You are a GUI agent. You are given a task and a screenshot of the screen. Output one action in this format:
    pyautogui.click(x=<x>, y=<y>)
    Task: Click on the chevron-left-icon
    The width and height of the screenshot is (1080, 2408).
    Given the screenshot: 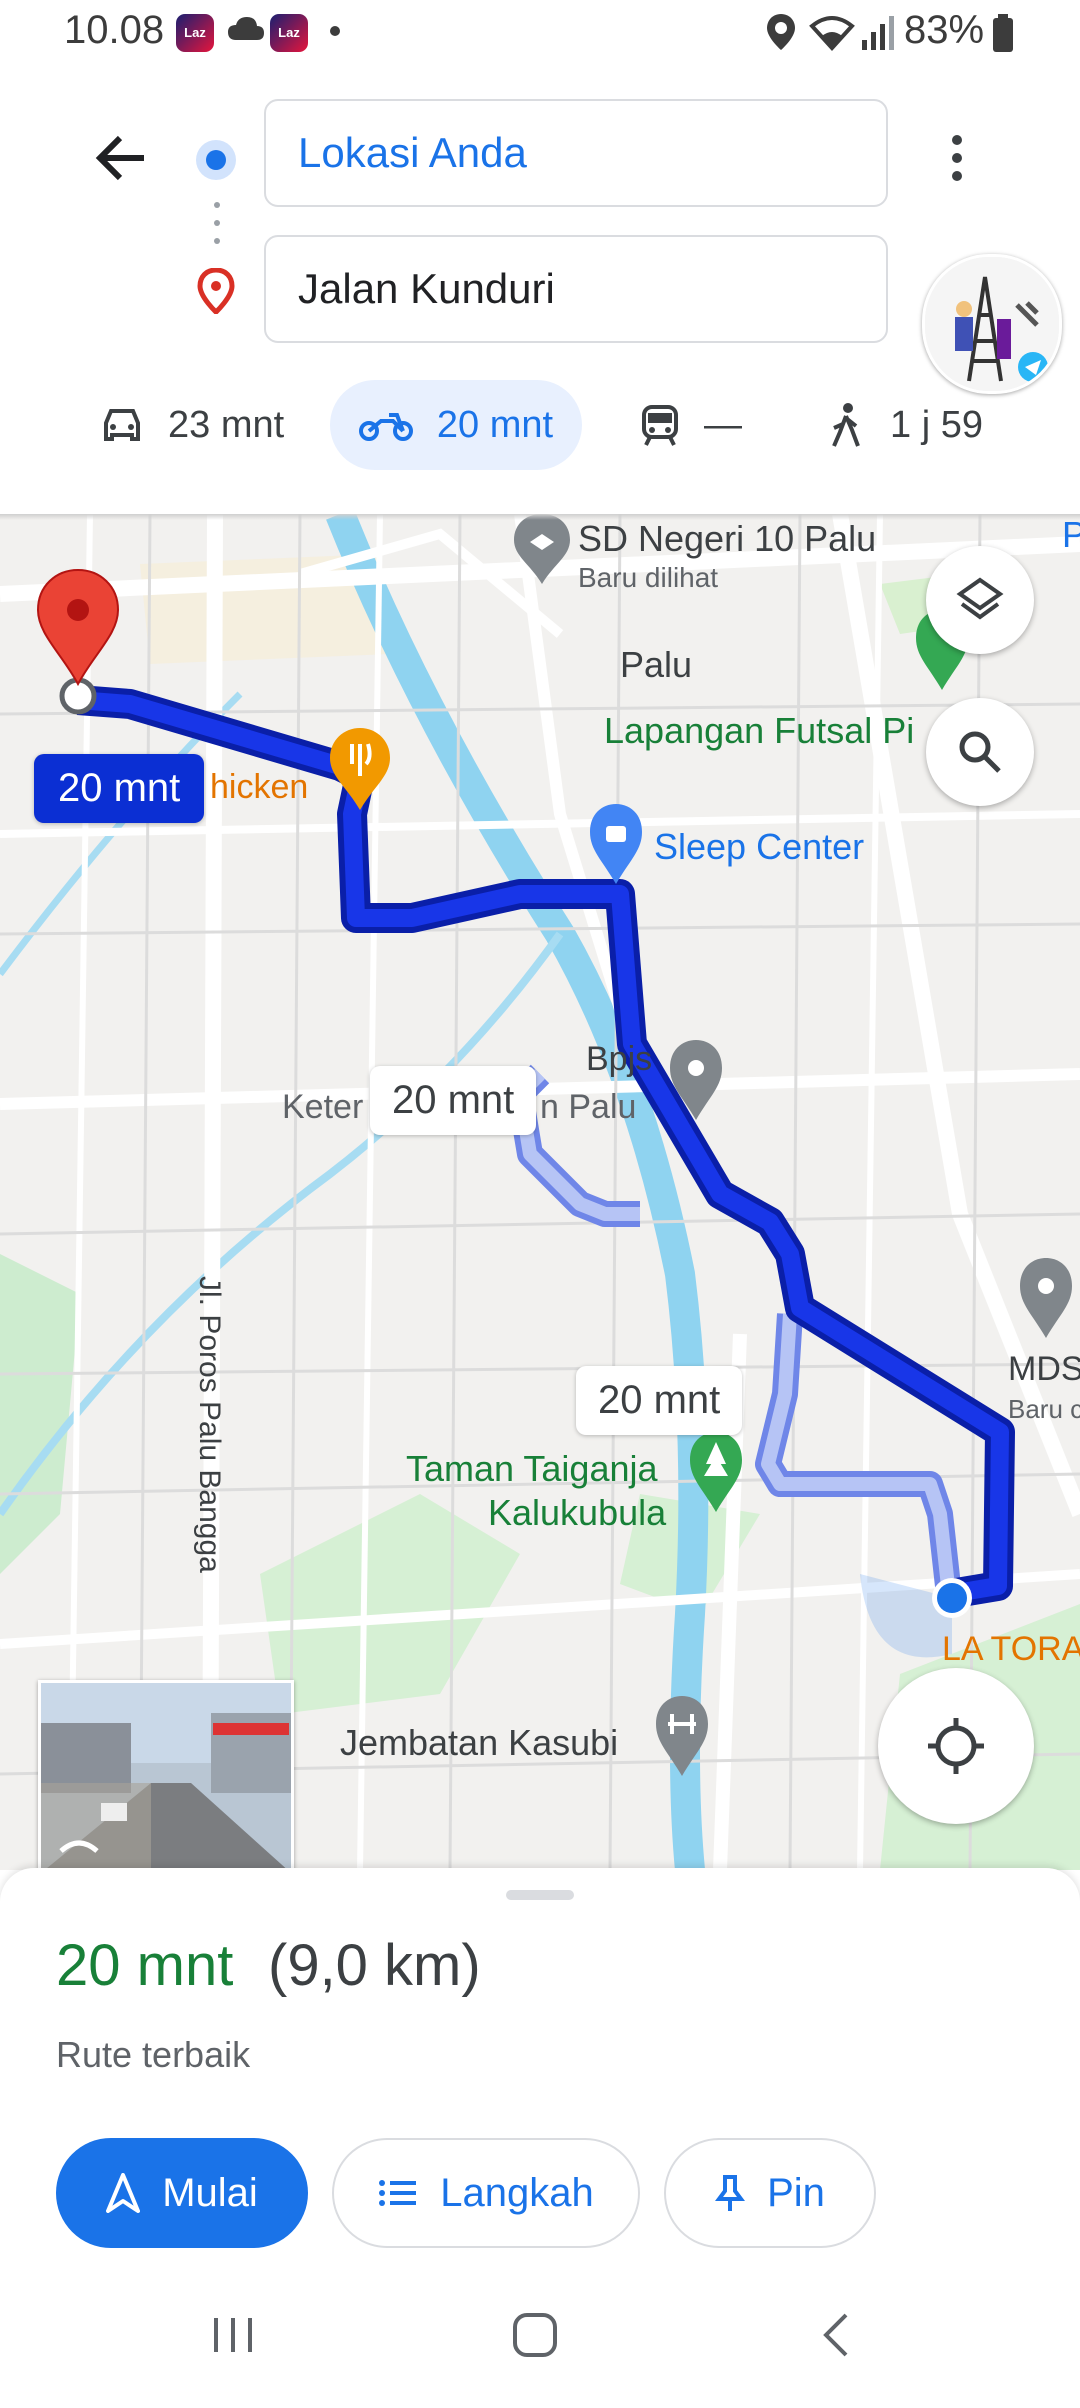 What is the action you would take?
    pyautogui.click(x=835, y=2335)
    